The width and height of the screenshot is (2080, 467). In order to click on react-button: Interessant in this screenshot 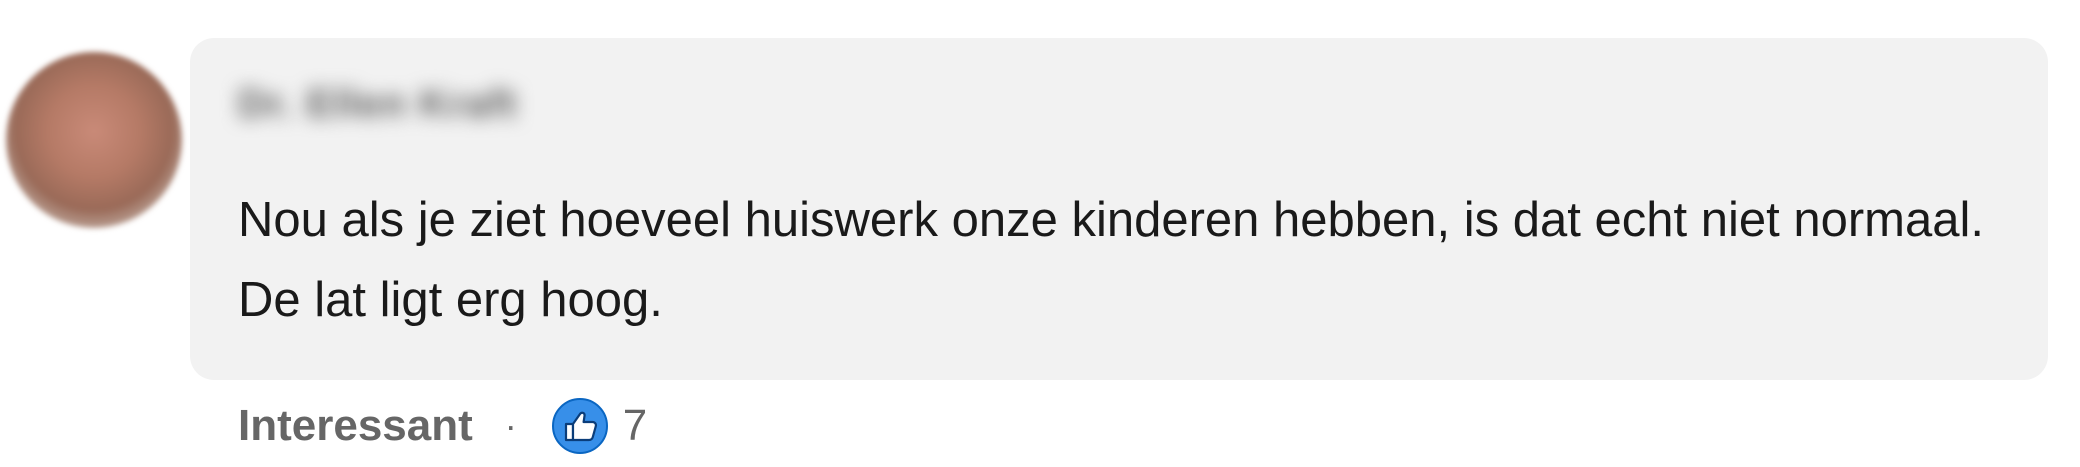, I will do `click(355, 426)`.